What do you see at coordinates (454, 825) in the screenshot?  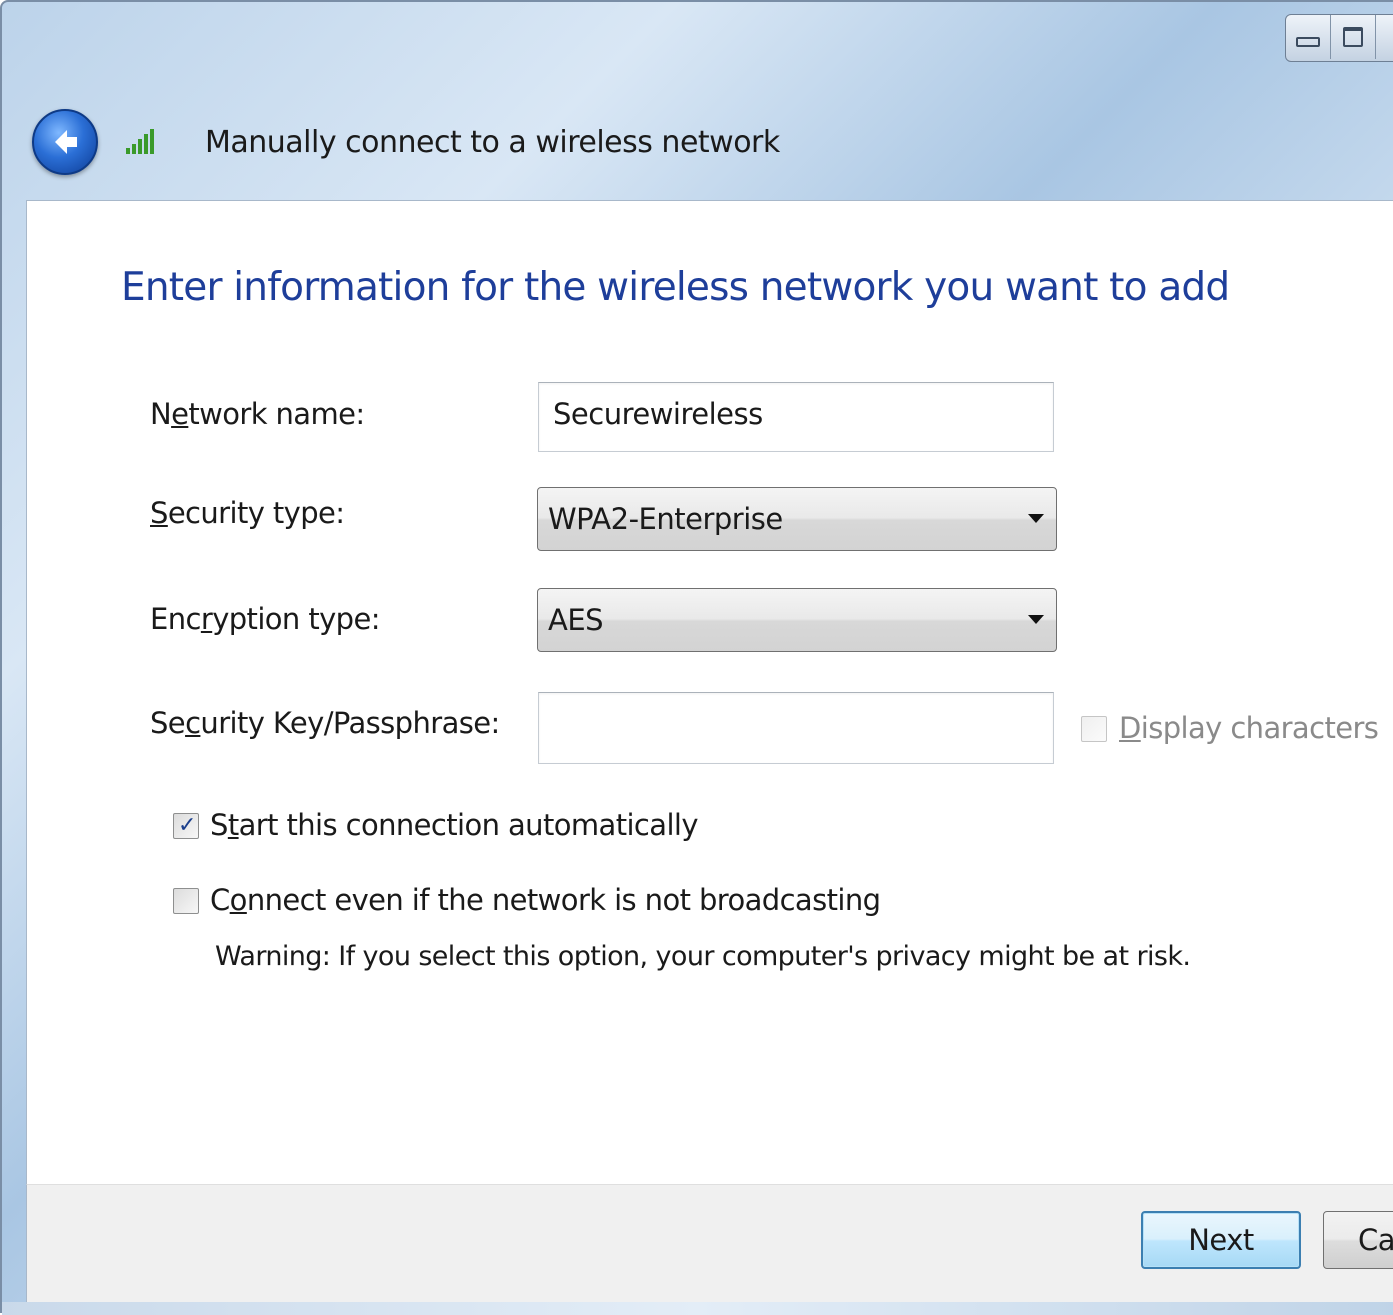 I see `start-automatically-label: Start this connection automatically` at bounding box center [454, 825].